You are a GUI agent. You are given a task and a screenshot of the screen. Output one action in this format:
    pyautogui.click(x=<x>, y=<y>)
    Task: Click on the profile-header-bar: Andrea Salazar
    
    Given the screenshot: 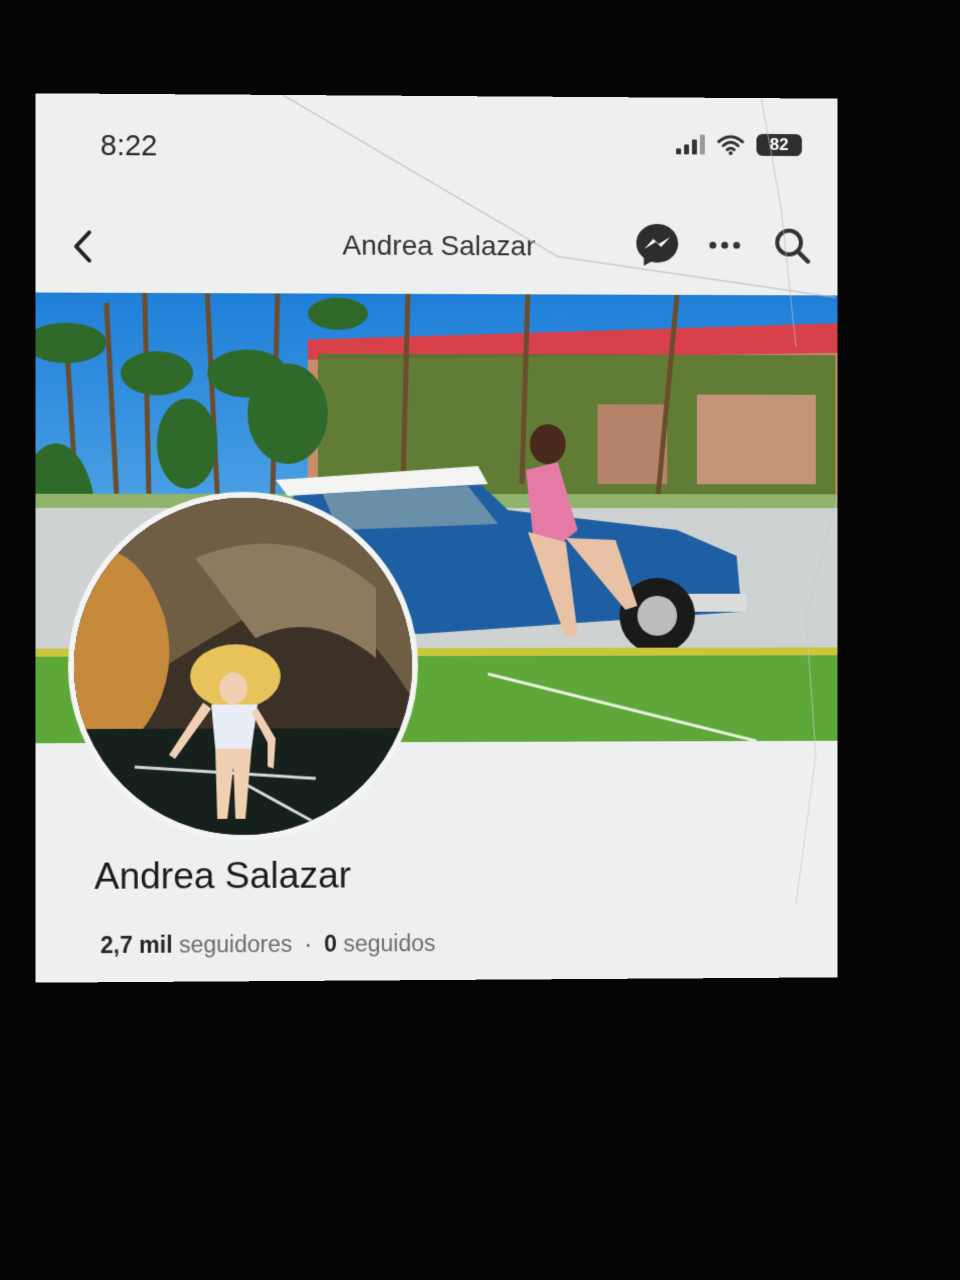 What is the action you would take?
    pyautogui.click(x=437, y=247)
    